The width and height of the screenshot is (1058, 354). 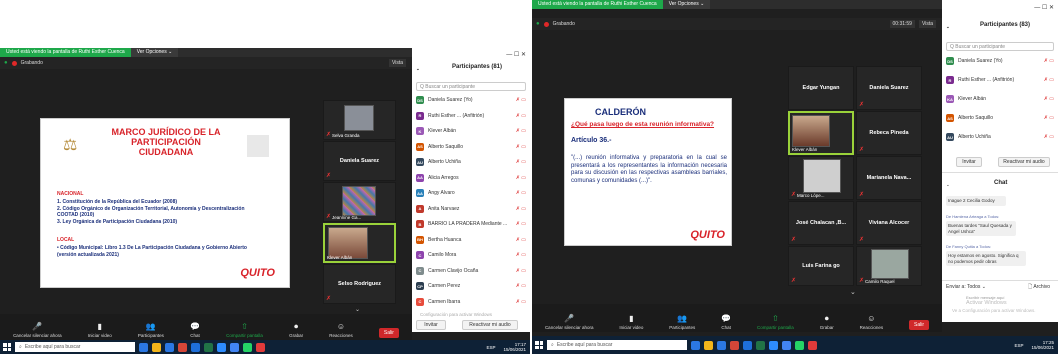 I want to click on video-tile: Rebeca Pineda ✗, so click(x=889, y=133).